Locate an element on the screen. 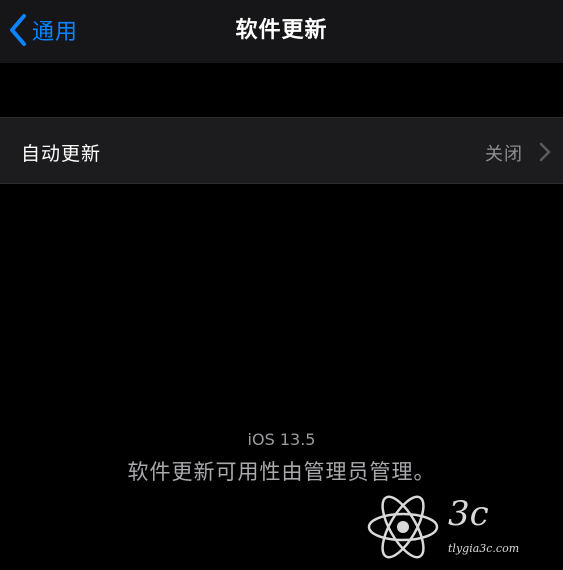 This screenshot has width=563, height=570. page-title: 软件更新 is located at coordinates (281, 30).